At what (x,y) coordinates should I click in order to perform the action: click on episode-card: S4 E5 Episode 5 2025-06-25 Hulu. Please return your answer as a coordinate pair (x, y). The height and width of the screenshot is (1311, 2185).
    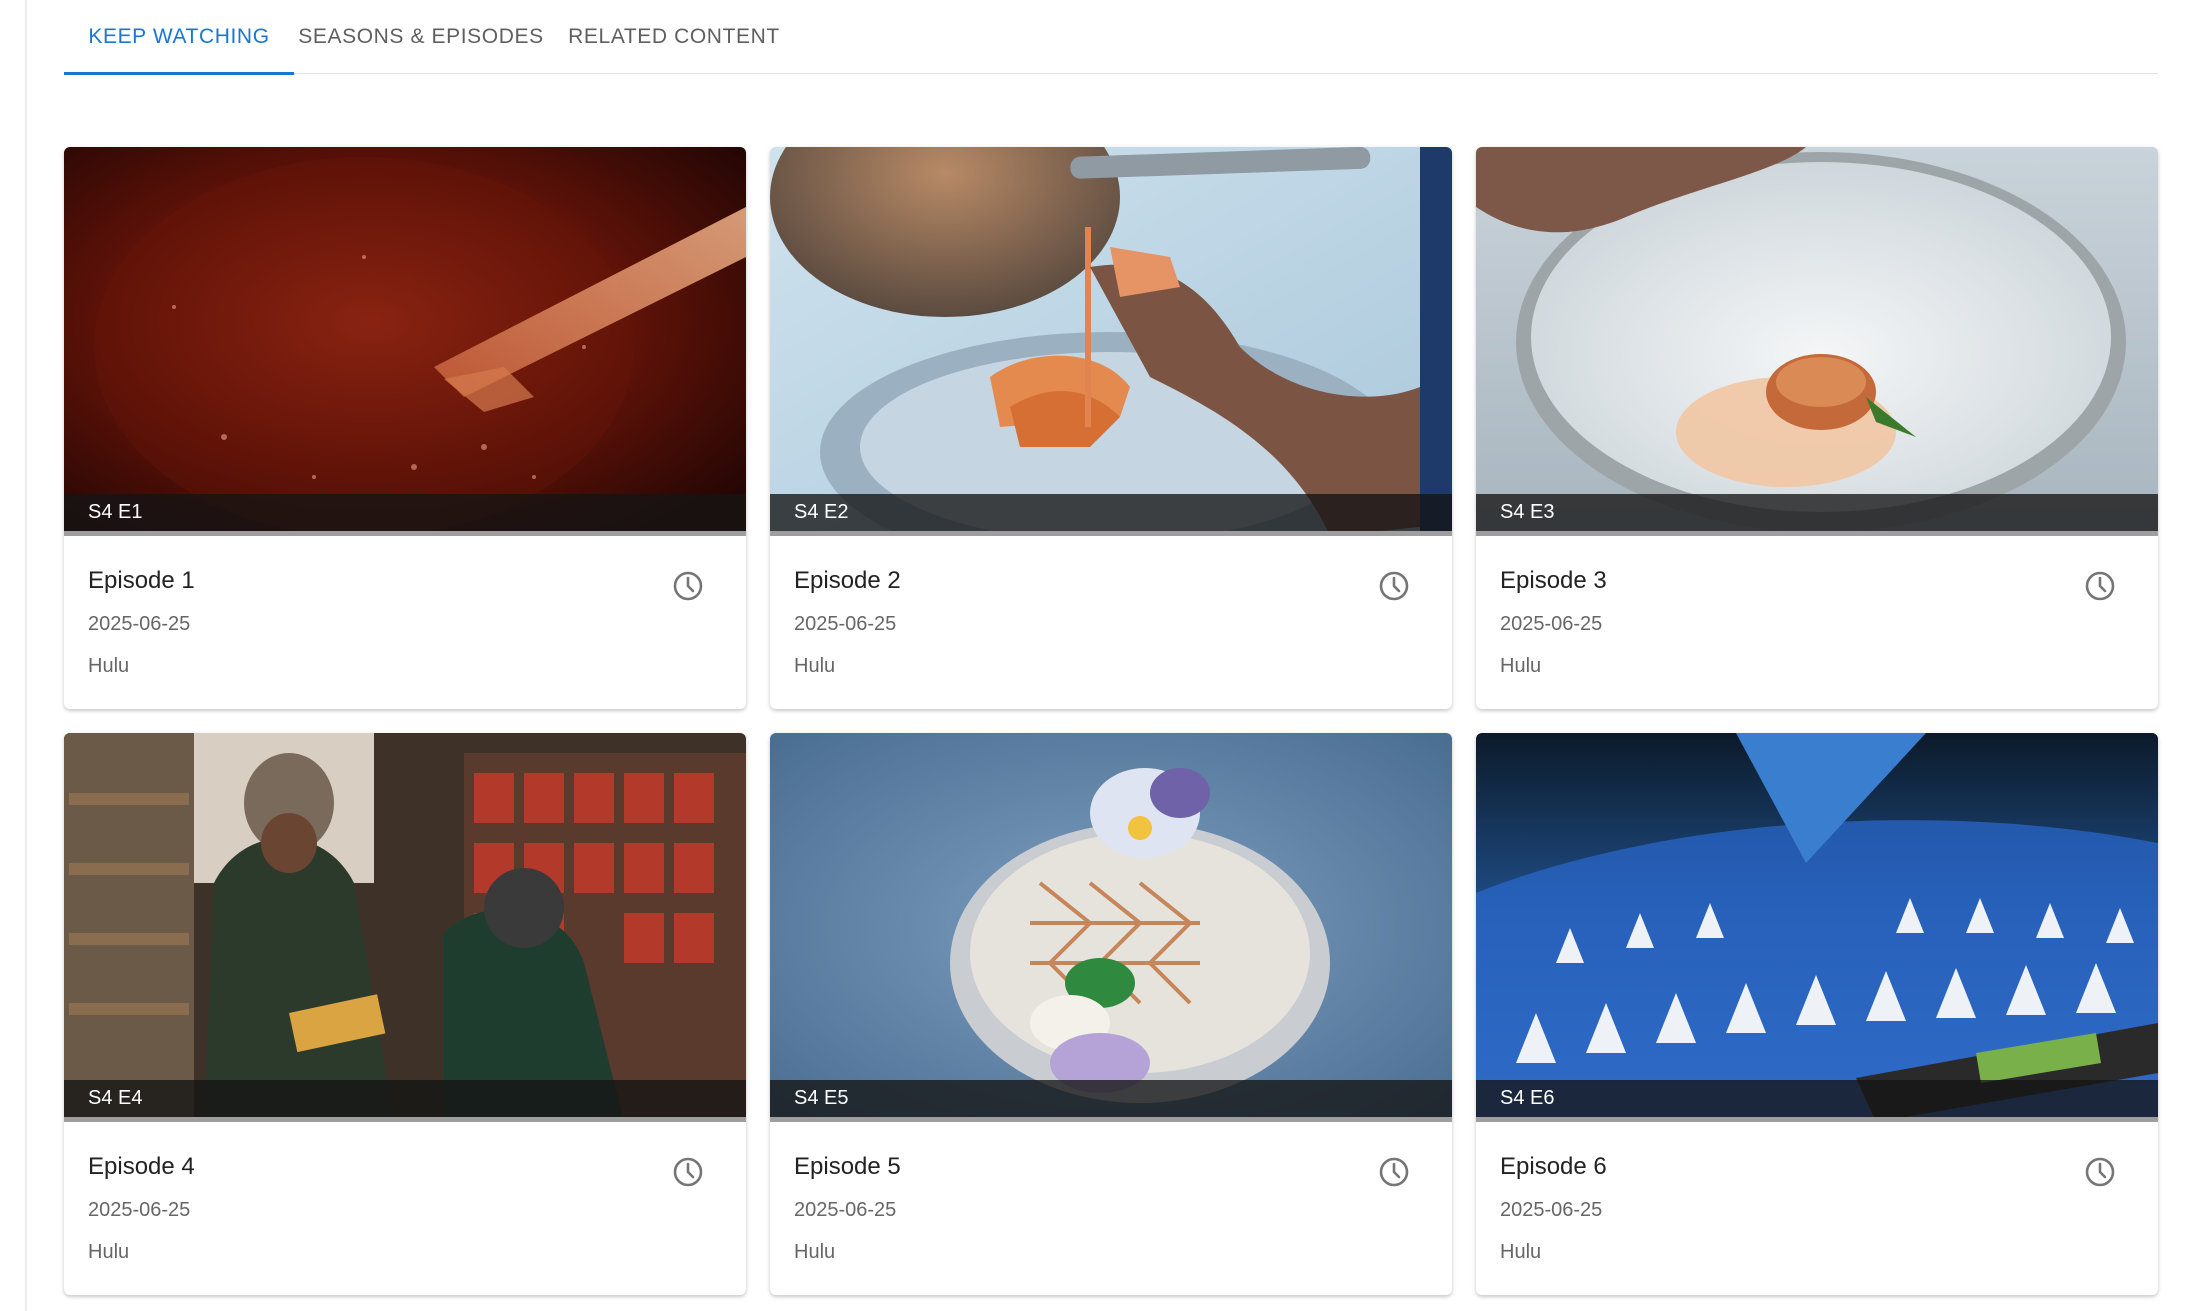
    Looking at the image, I should click on (1111, 1014).